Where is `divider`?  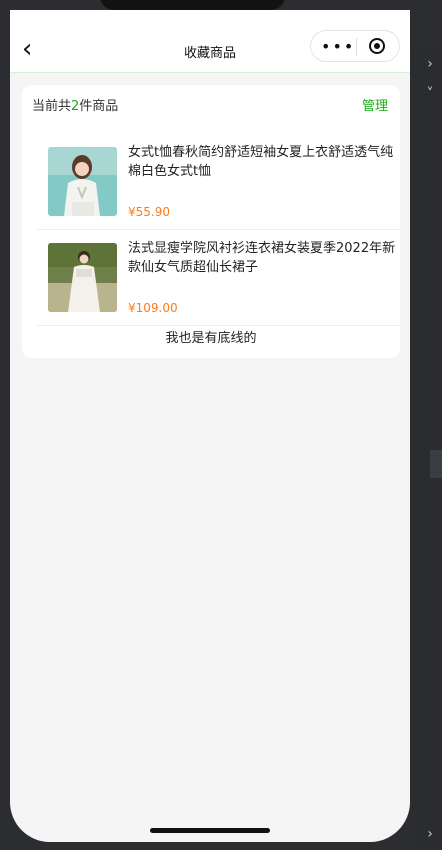 divider is located at coordinates (218, 325).